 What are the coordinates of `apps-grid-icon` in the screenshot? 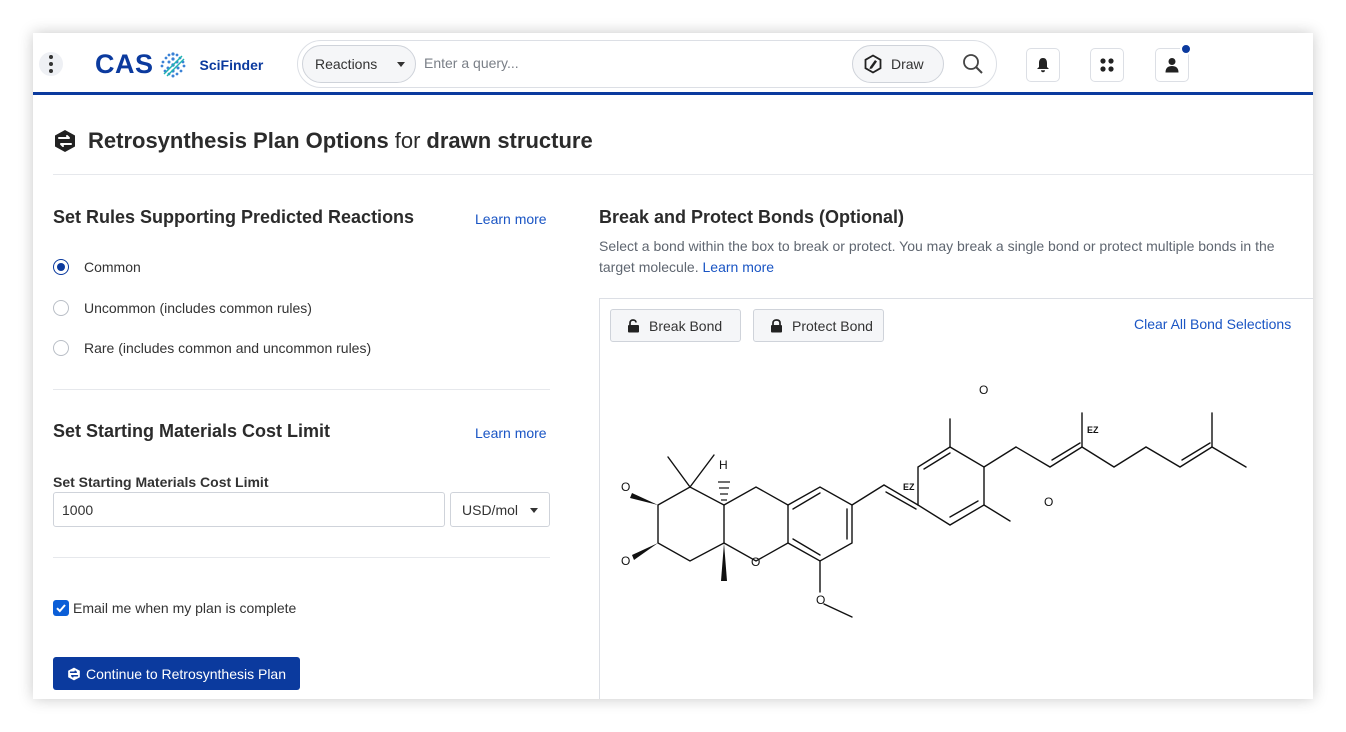 It's located at (1107, 65).